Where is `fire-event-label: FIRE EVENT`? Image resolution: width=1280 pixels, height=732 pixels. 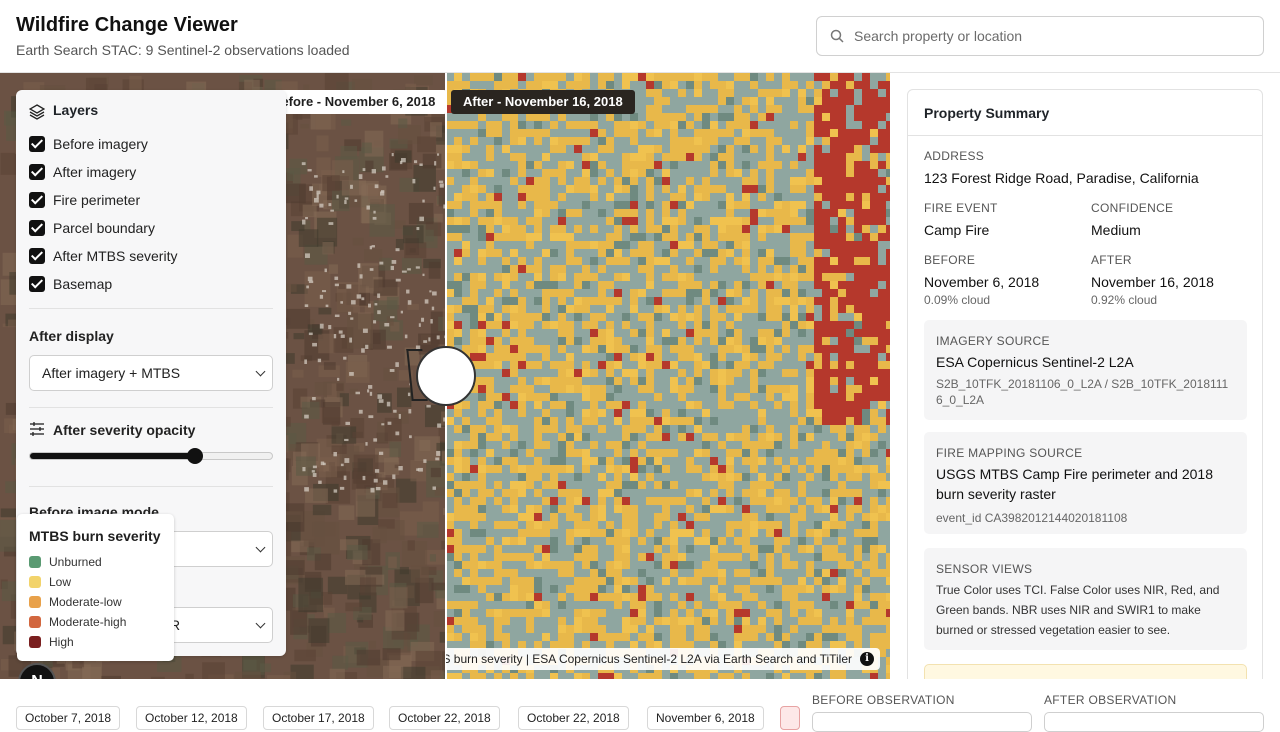
fire-event-label: FIRE EVENT is located at coordinates (961, 208).